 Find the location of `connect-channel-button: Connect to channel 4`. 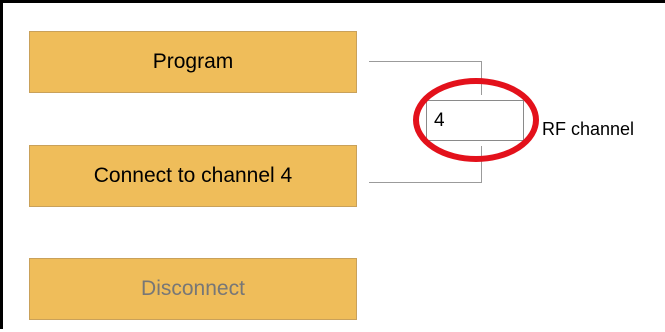

connect-channel-button: Connect to channel 4 is located at coordinates (193, 176).